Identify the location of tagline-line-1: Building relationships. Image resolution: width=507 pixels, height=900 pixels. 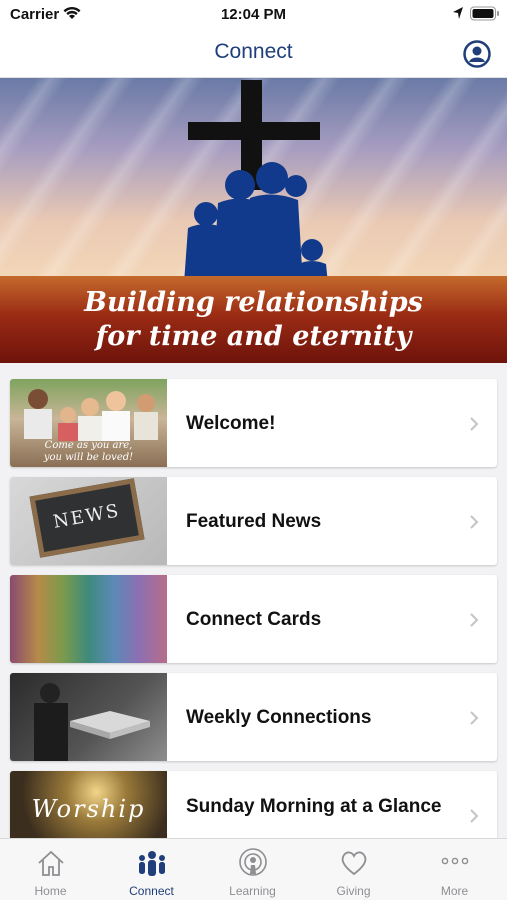
(253, 302).